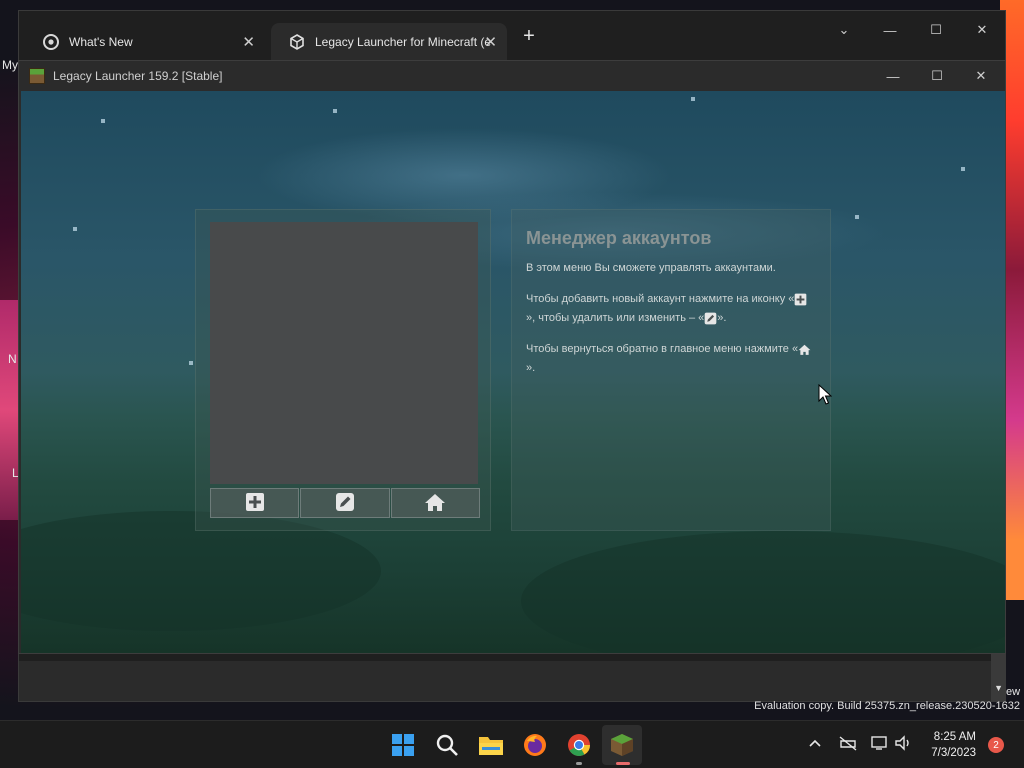  What do you see at coordinates (996, 745) in the screenshot?
I see `notification-badge: 2` at bounding box center [996, 745].